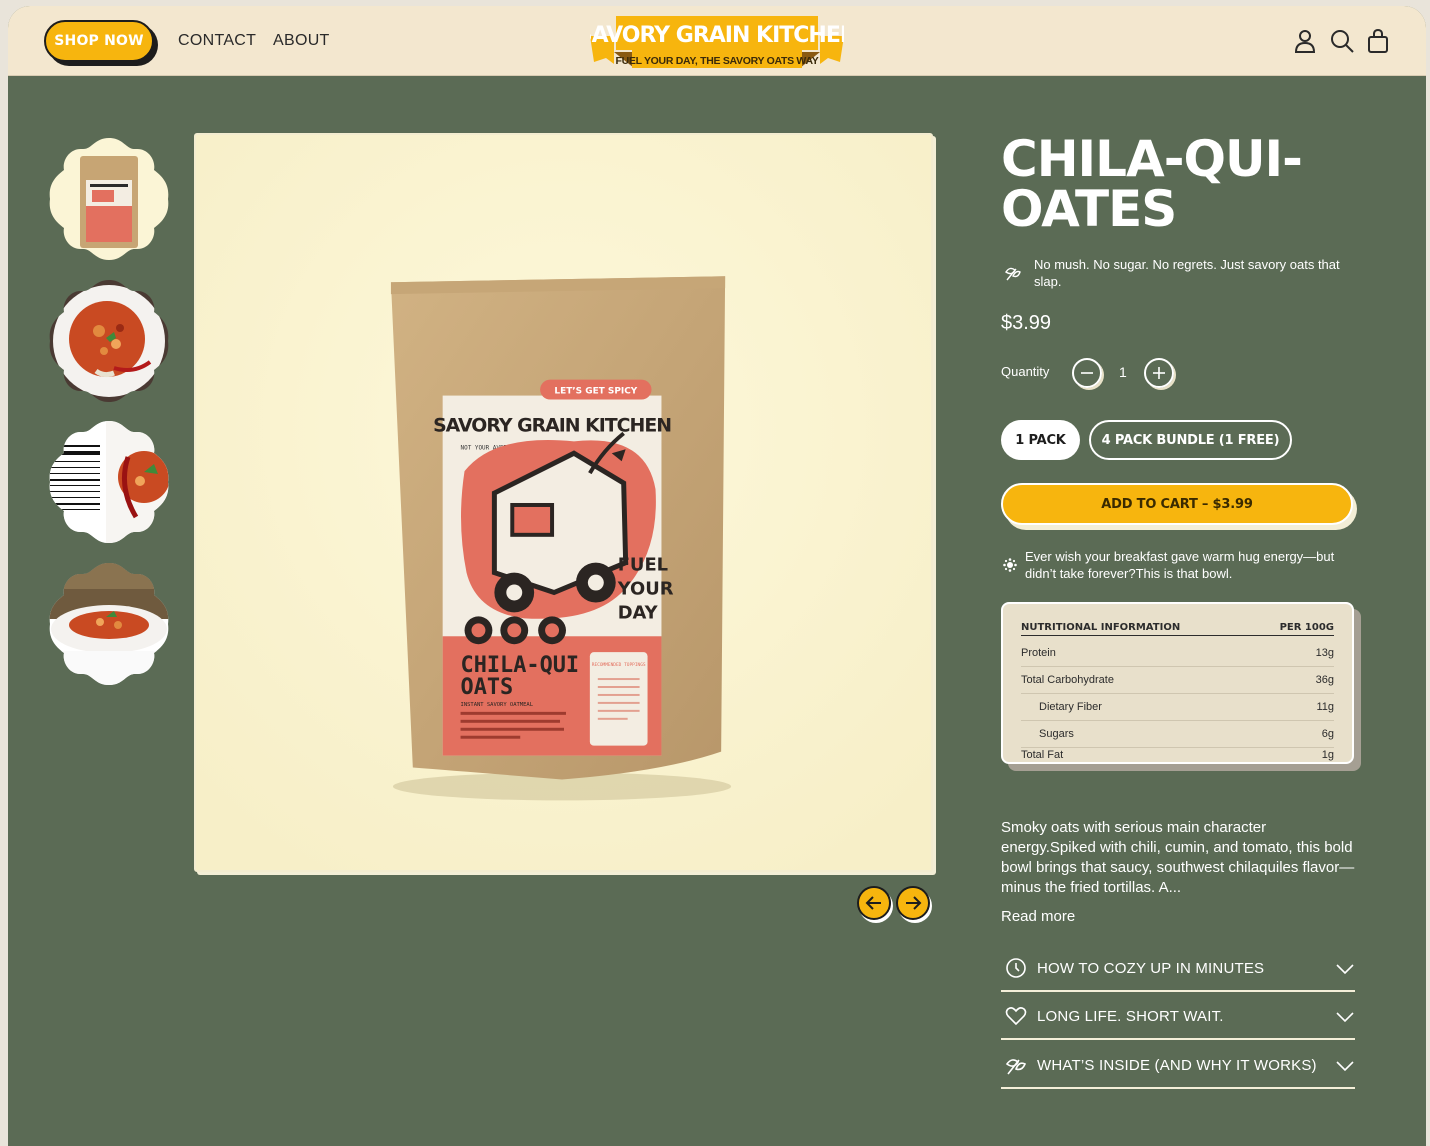 This screenshot has width=1430, height=1146. Describe the element at coordinates (1324, 653) in the screenshot. I see `nutrition-row-value: 13g` at that location.